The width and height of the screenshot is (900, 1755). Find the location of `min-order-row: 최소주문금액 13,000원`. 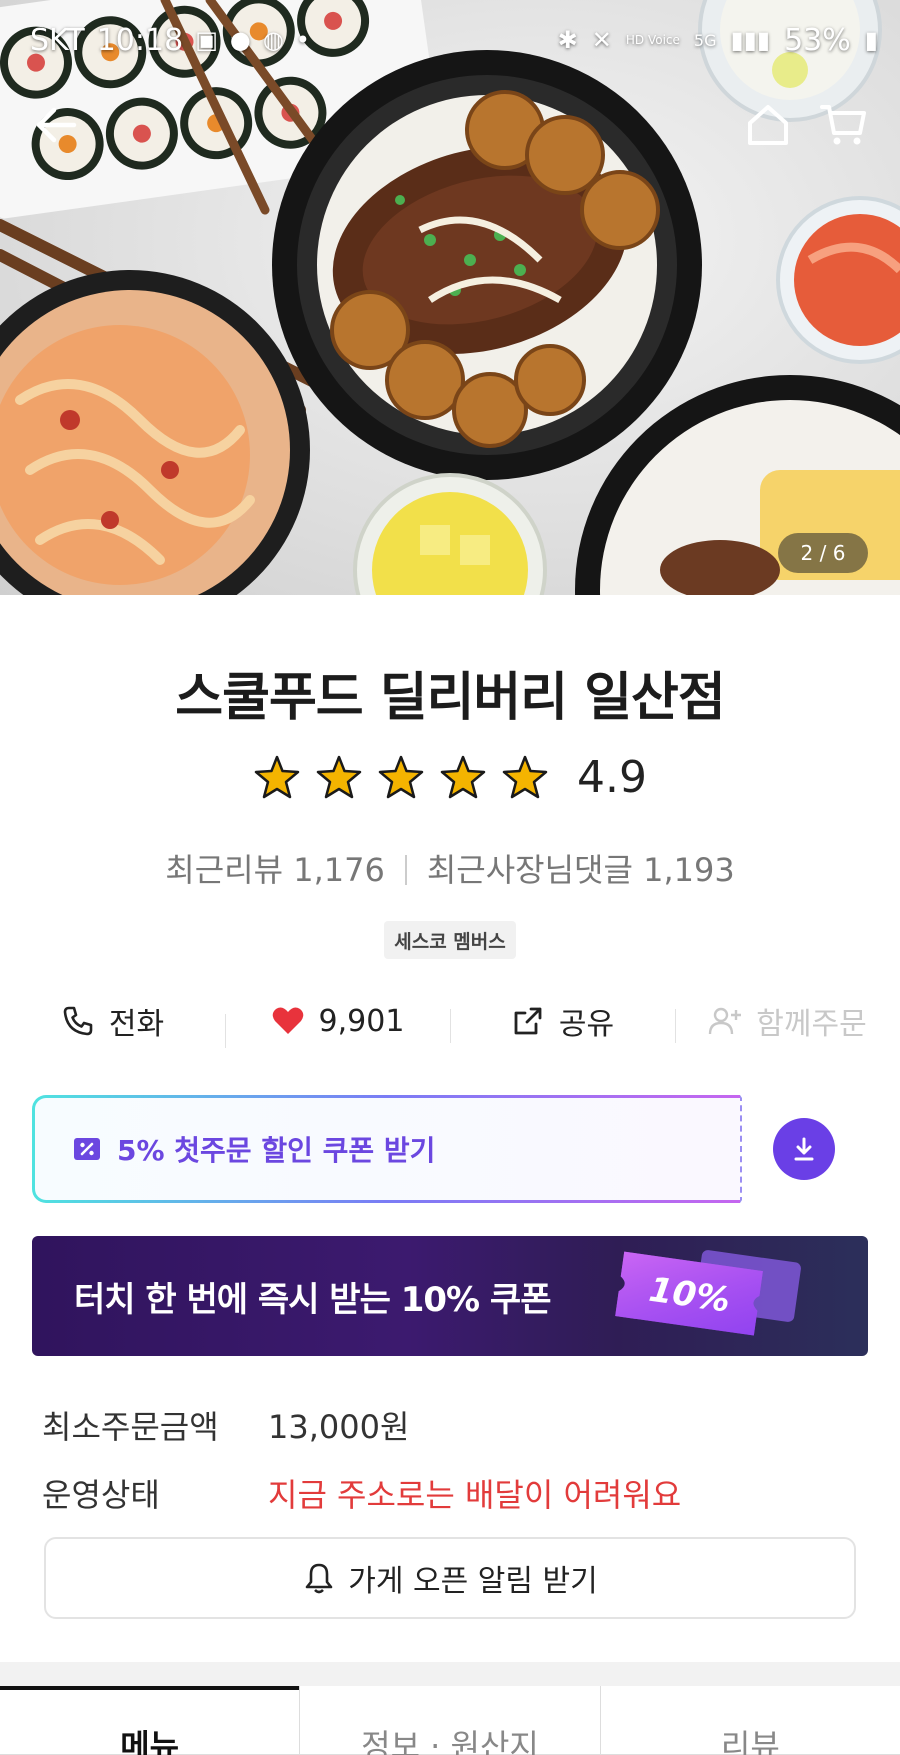

min-order-row: 최소주문금액 13,000원 is located at coordinates (225, 1425).